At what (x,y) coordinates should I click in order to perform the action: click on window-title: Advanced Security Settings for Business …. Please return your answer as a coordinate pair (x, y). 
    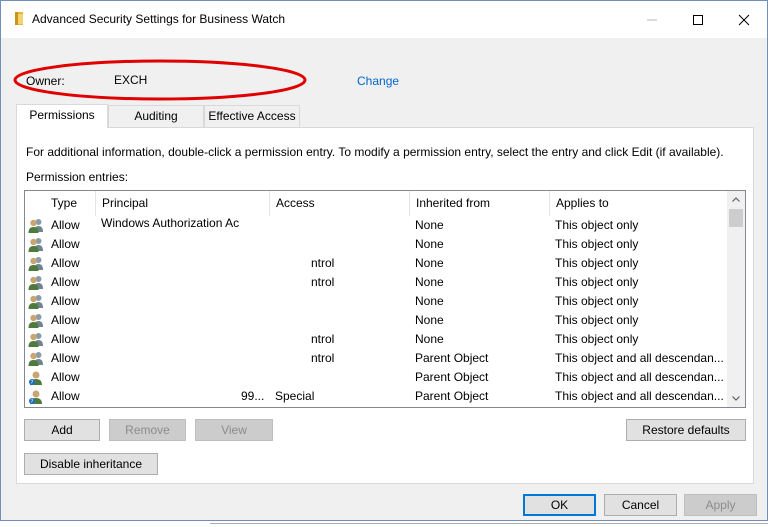
    Looking at the image, I should click on (159, 19).